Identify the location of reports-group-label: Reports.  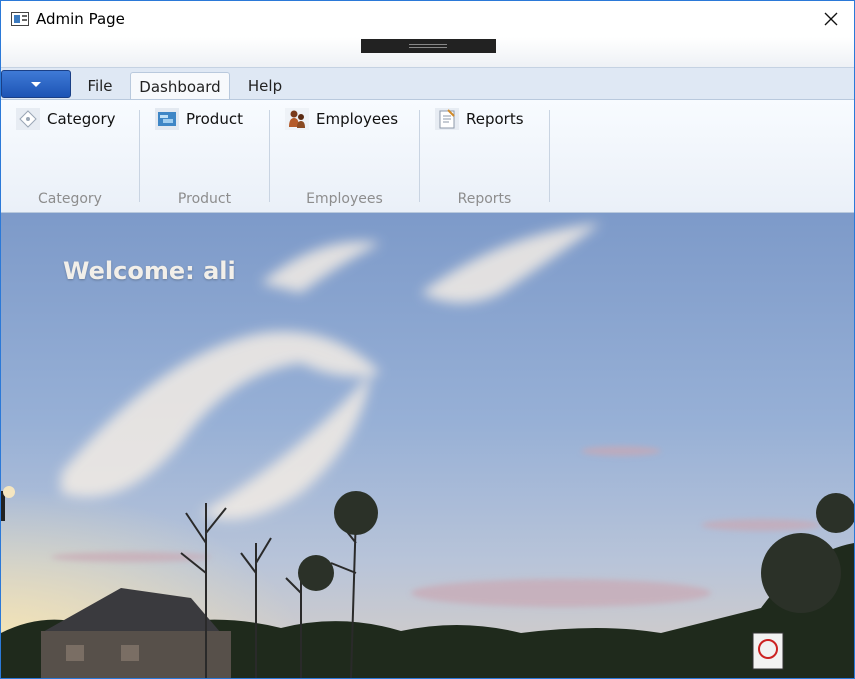
(484, 199).